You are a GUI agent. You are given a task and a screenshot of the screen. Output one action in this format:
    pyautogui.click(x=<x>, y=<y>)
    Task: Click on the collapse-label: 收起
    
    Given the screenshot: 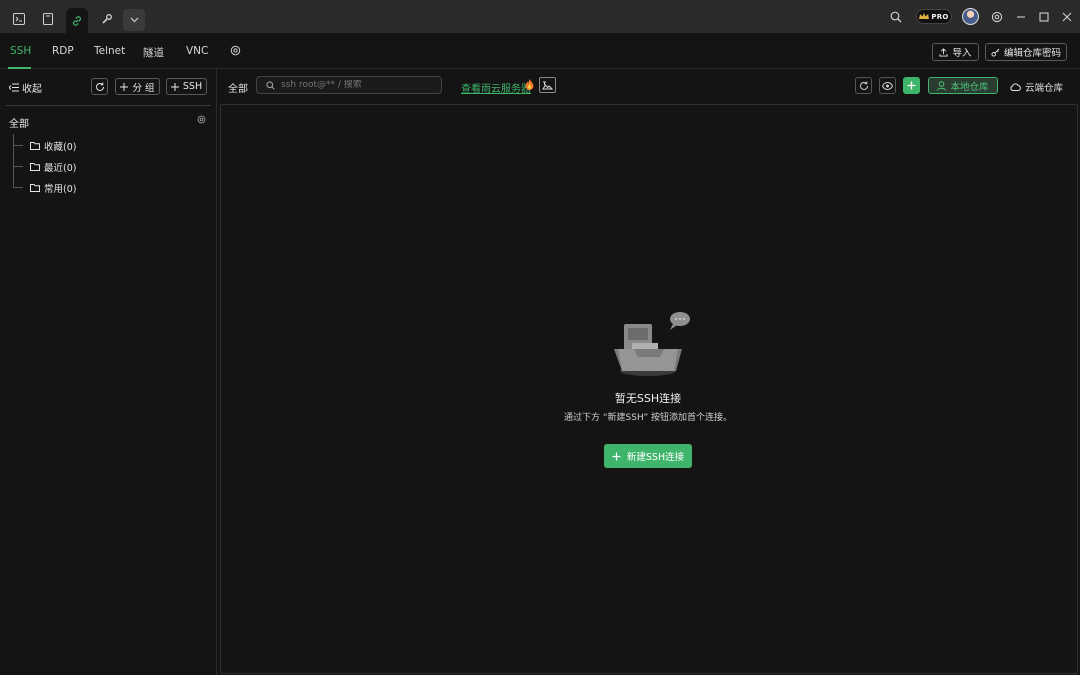 What is the action you would take?
    pyautogui.click(x=32, y=89)
    